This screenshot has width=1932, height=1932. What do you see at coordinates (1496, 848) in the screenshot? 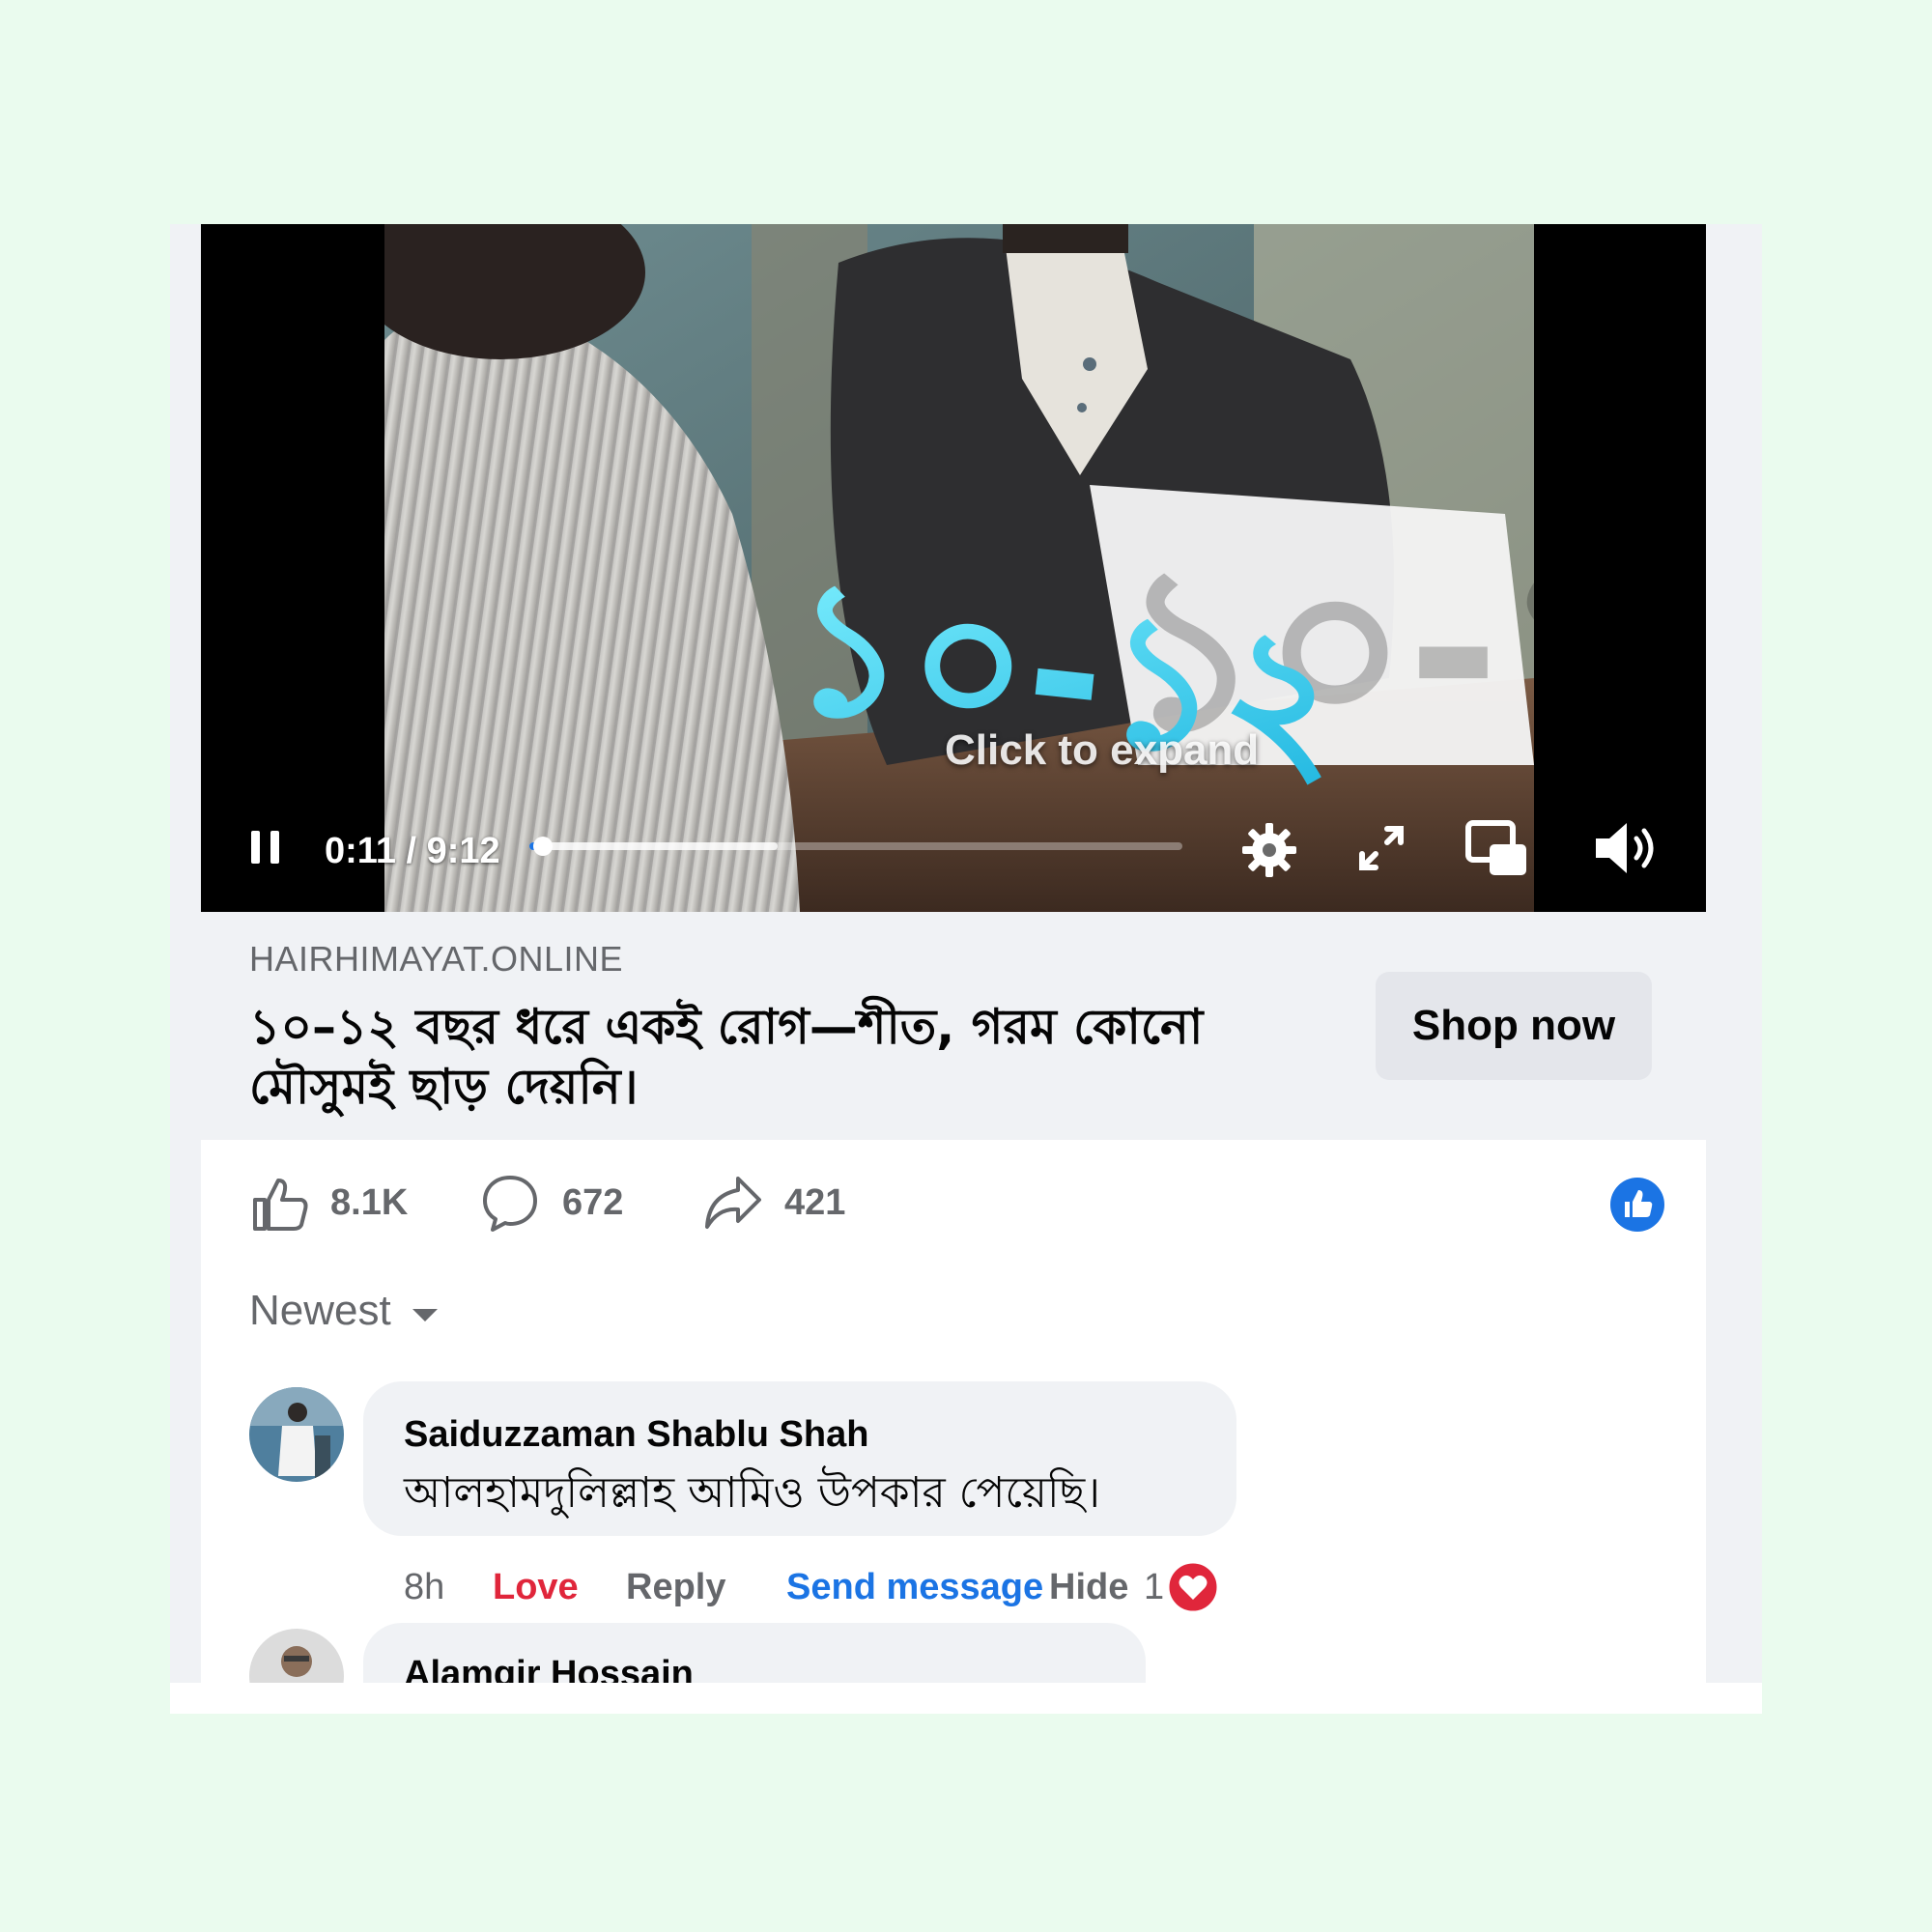
I see `picture-in-picture-icon` at bounding box center [1496, 848].